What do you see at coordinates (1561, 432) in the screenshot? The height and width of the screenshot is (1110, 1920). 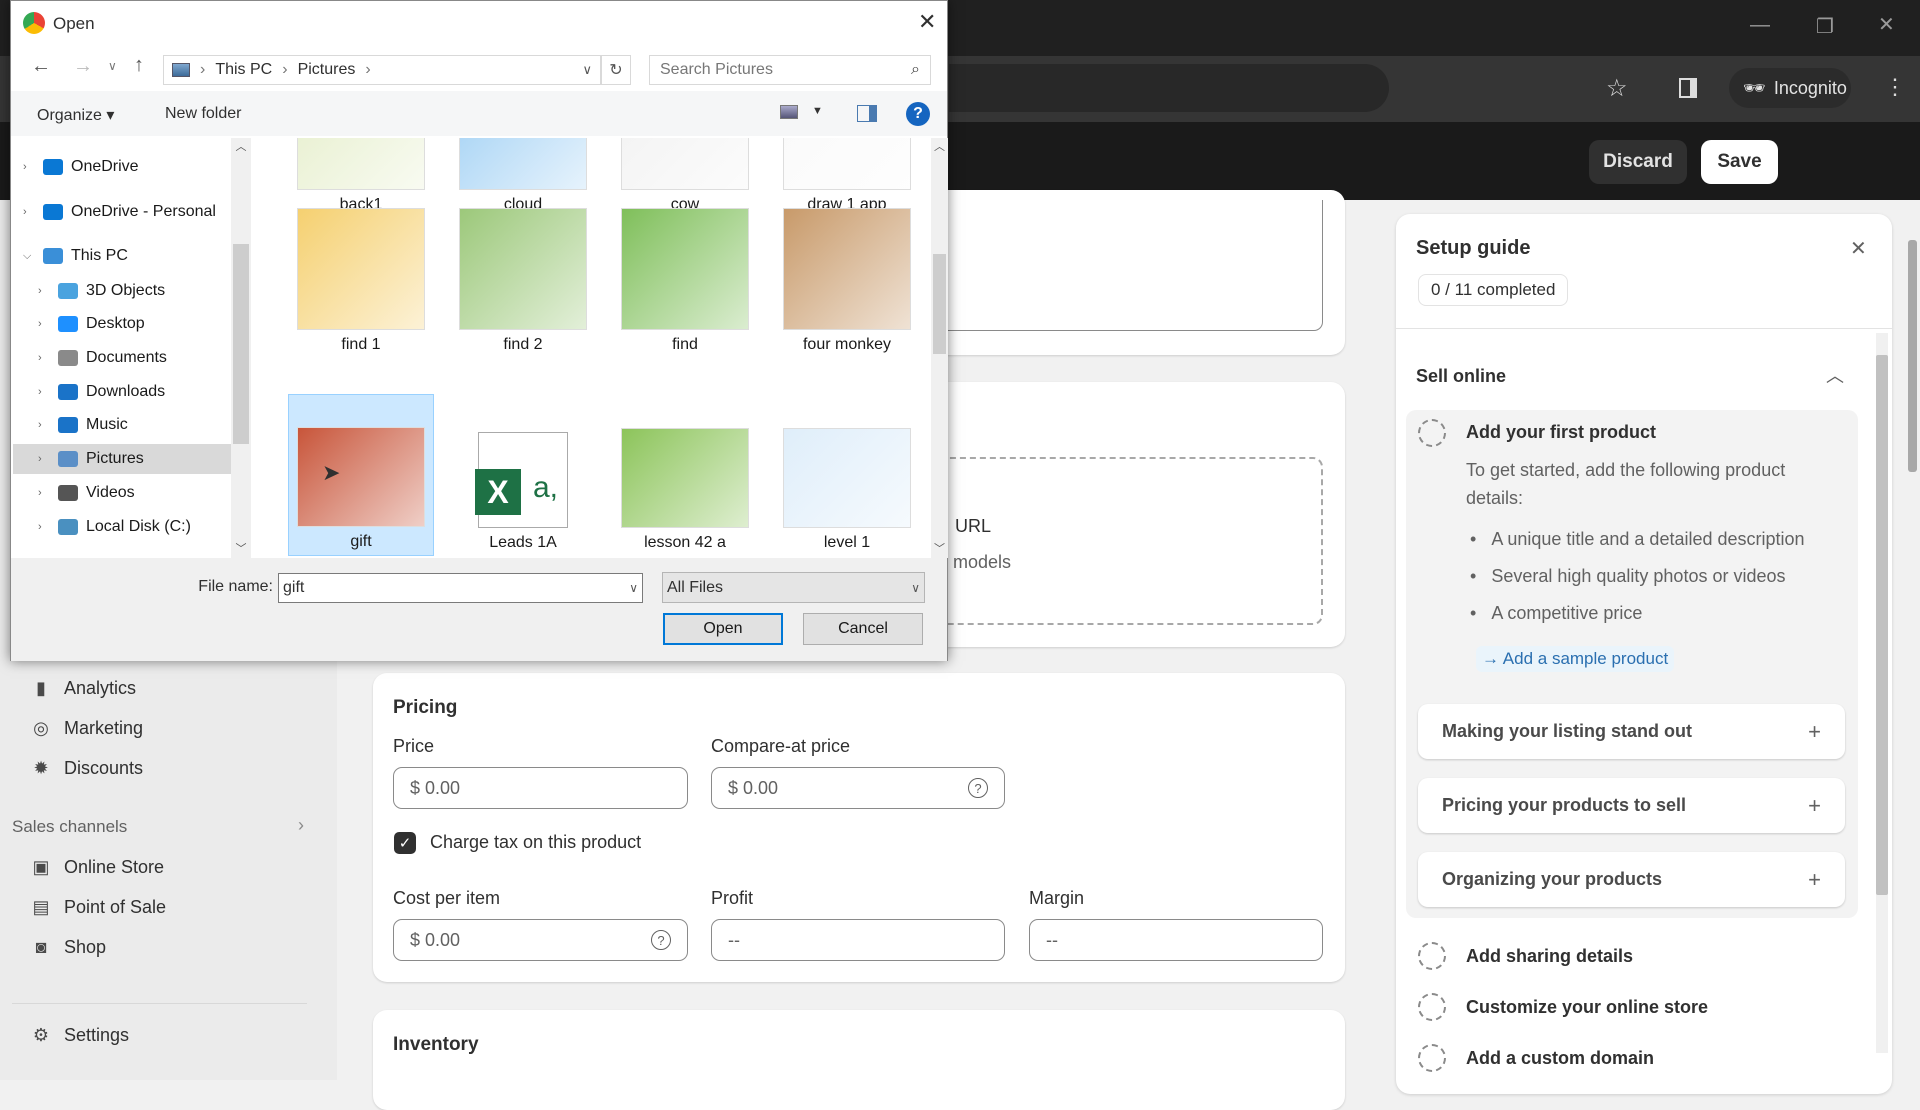 I see `step-add-first-product: Add your first product` at bounding box center [1561, 432].